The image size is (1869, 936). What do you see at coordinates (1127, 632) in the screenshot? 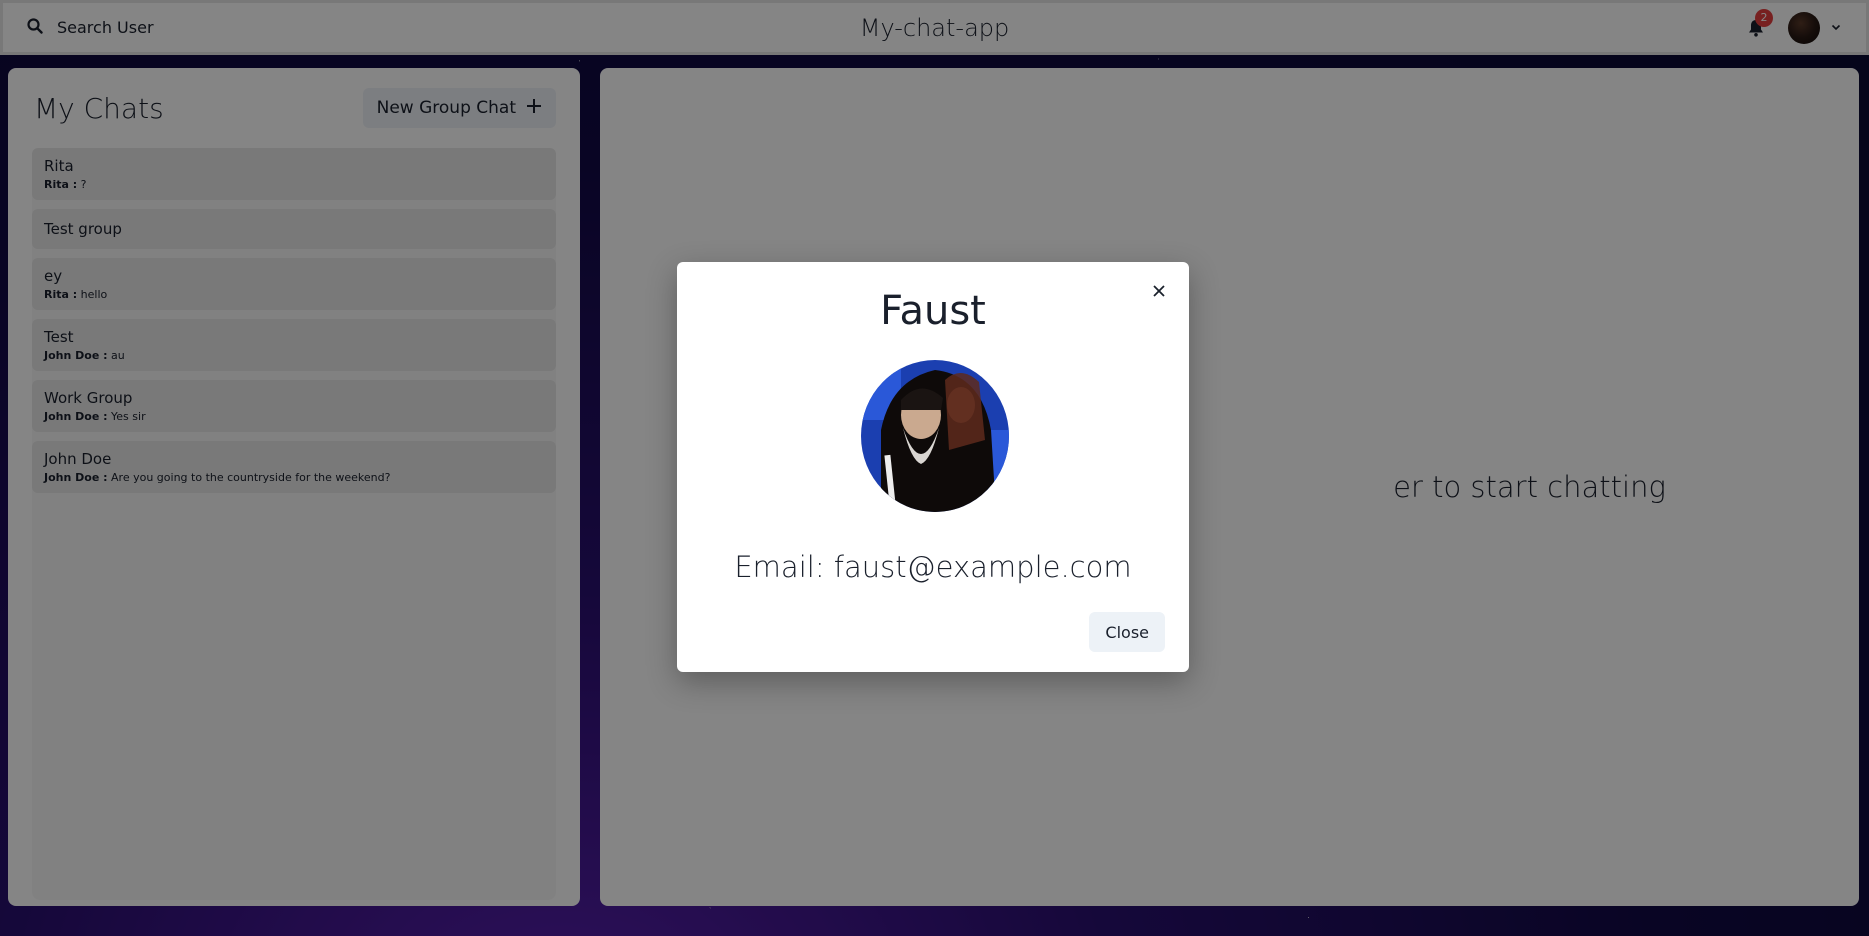
I see `close-button: Close` at bounding box center [1127, 632].